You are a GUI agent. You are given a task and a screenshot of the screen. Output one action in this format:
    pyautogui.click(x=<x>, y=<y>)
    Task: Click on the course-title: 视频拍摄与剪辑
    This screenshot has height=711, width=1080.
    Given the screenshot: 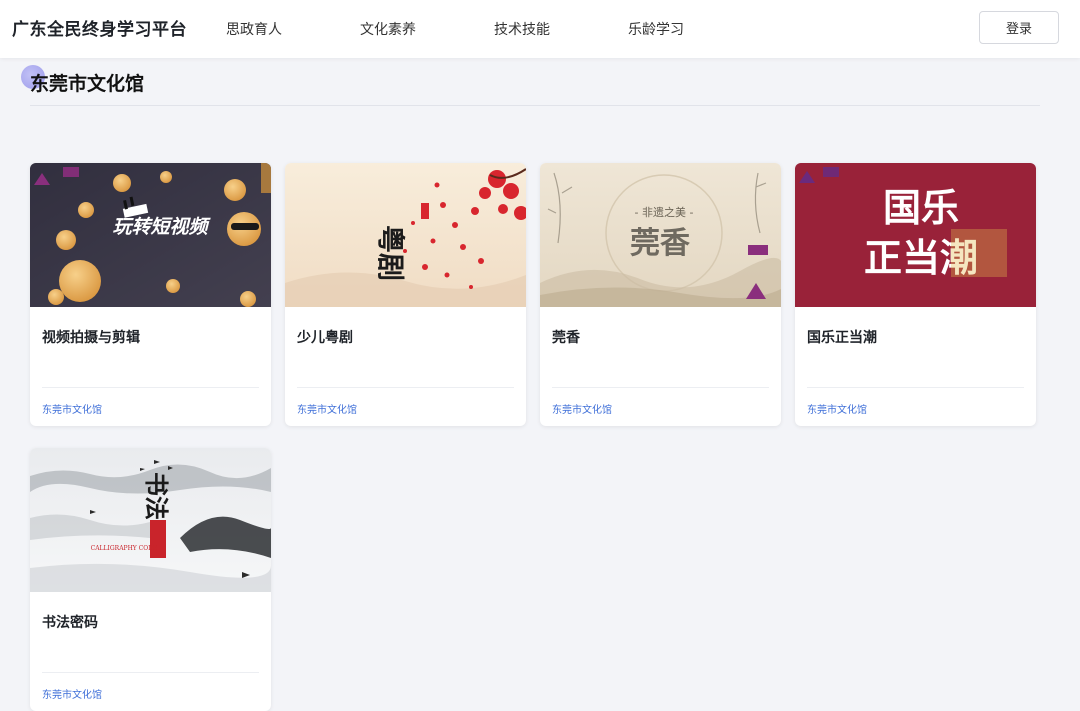 What is the action you would take?
    pyautogui.click(x=91, y=337)
    